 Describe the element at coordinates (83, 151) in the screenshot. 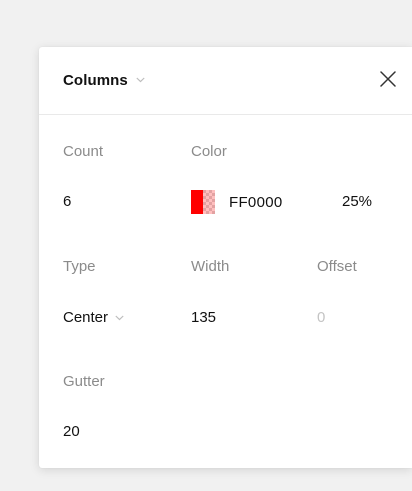

I see `count-label: Count` at that location.